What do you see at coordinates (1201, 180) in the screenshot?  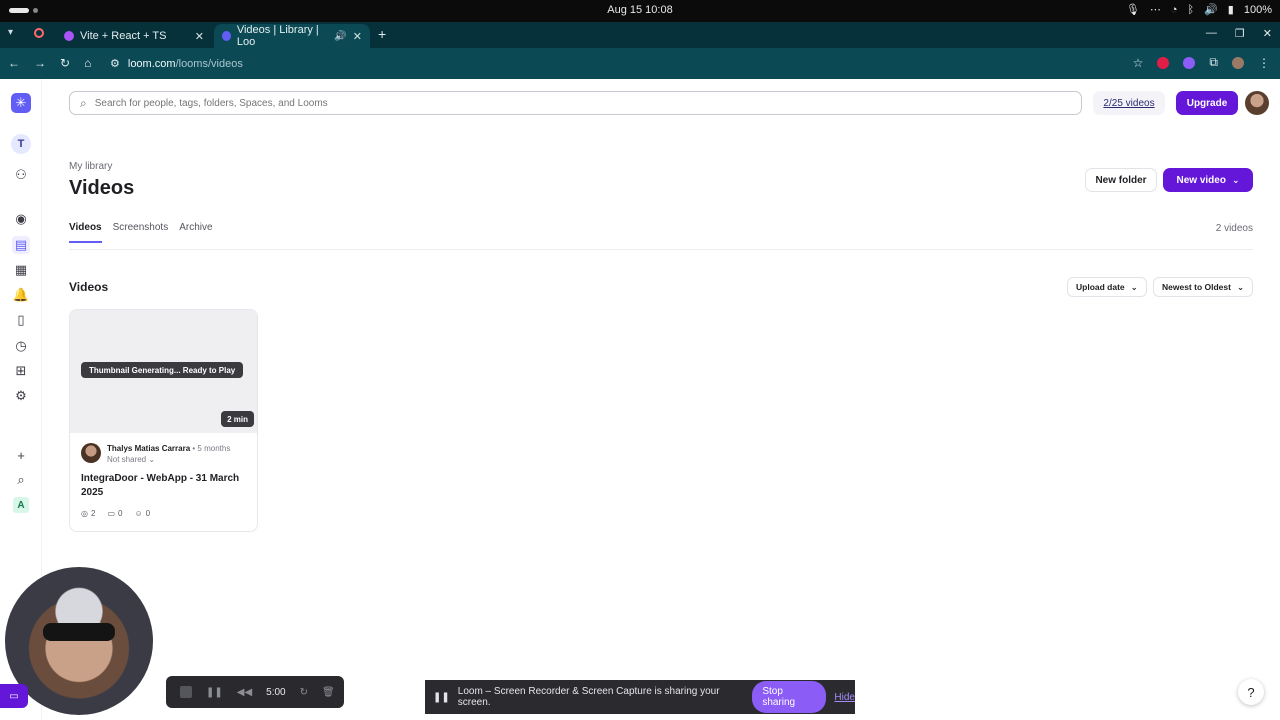 I see `new-video-label: New video` at bounding box center [1201, 180].